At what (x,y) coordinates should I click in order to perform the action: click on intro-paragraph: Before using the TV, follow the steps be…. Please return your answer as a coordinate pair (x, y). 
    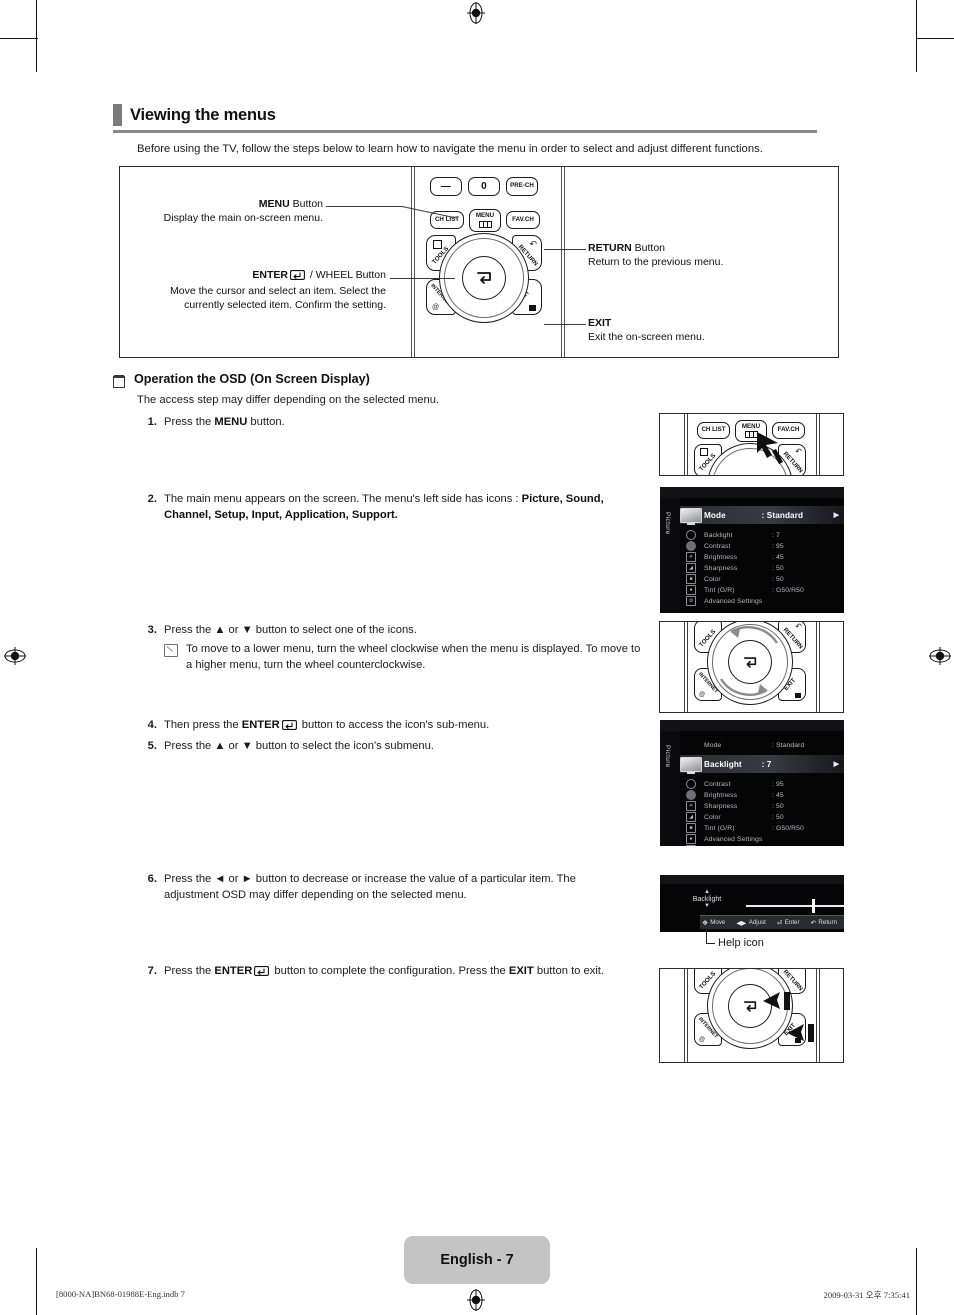
    Looking at the image, I should click on (450, 149).